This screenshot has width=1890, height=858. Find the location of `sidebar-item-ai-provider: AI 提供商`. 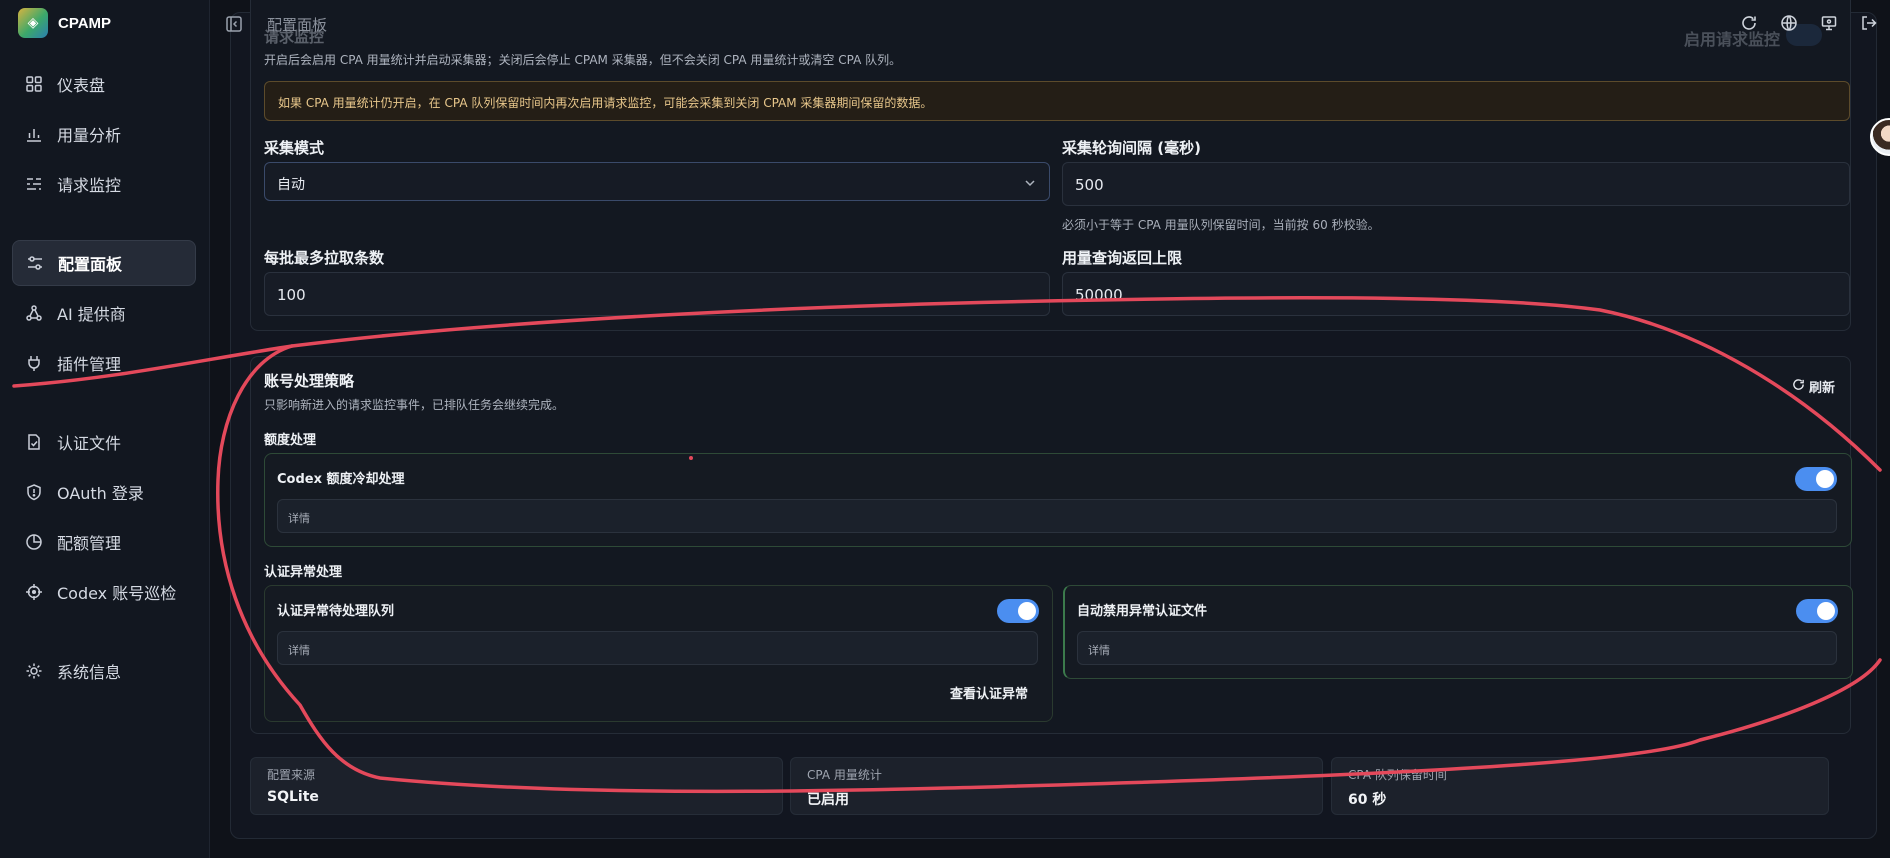

sidebar-item-ai-provider: AI 提供商 is located at coordinates (104, 313).